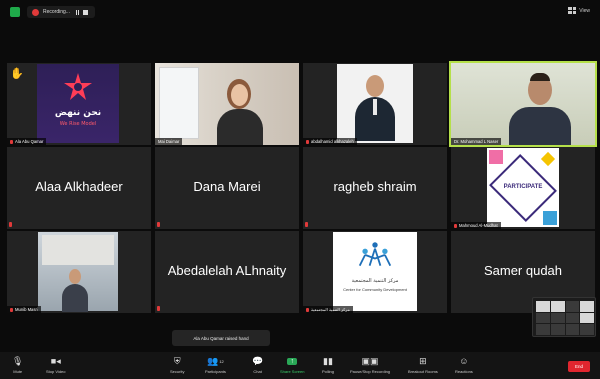  What do you see at coordinates (18, 360) in the screenshot?
I see `microphone-icon: 🎙` at bounding box center [18, 360].